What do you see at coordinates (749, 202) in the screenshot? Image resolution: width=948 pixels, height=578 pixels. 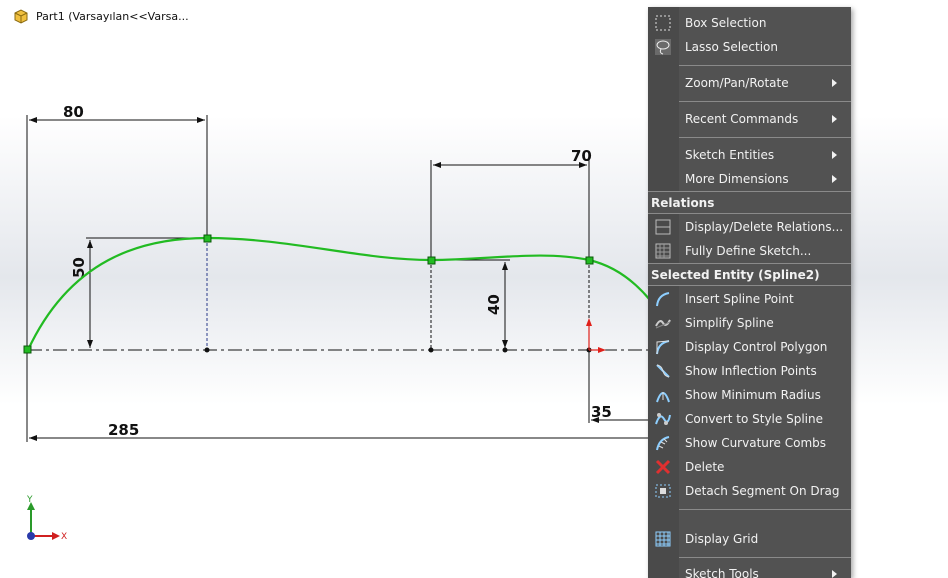 I see `relations-header: Relations` at bounding box center [749, 202].